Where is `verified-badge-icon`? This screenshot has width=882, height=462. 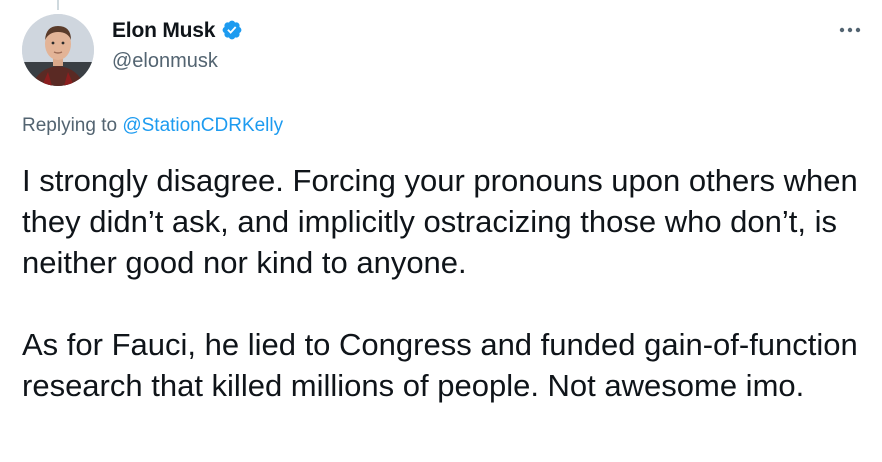
verified-badge-icon is located at coordinates (232, 30).